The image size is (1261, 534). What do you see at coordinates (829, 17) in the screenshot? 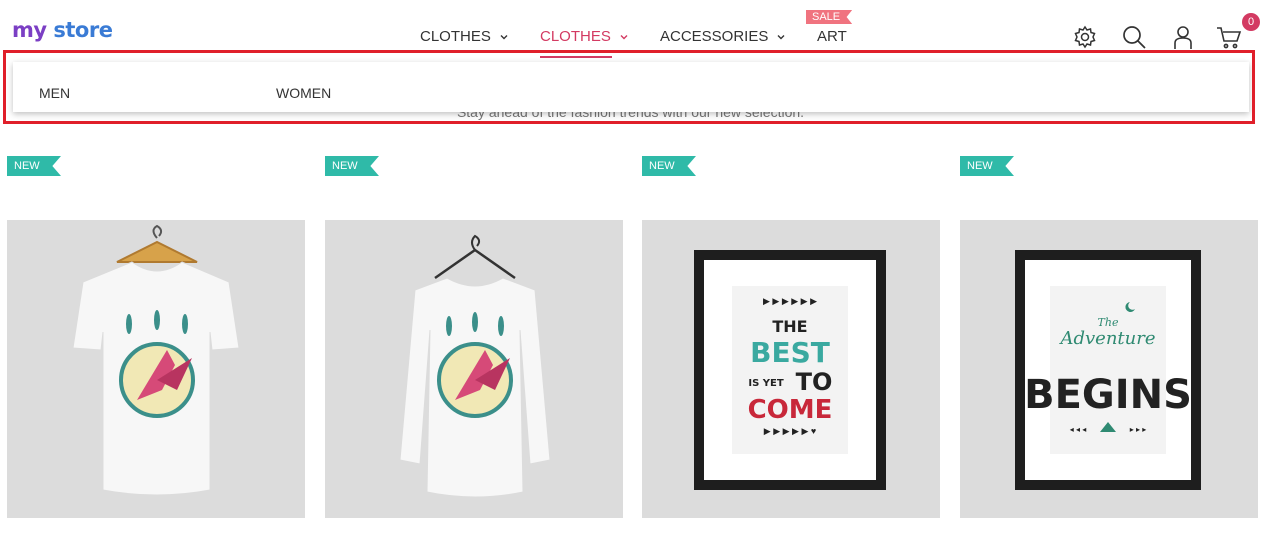
I see `sale-badge: SALE` at bounding box center [829, 17].